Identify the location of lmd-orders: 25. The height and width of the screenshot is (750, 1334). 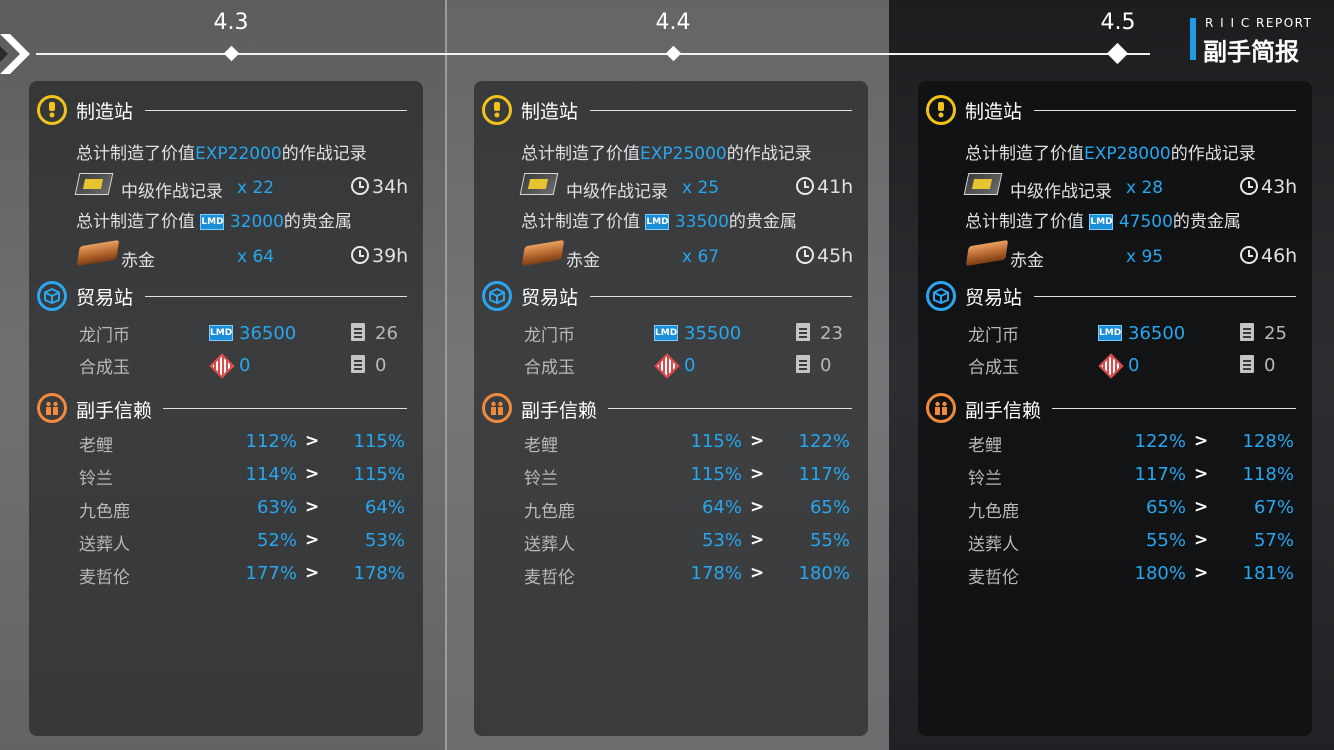
(1275, 333).